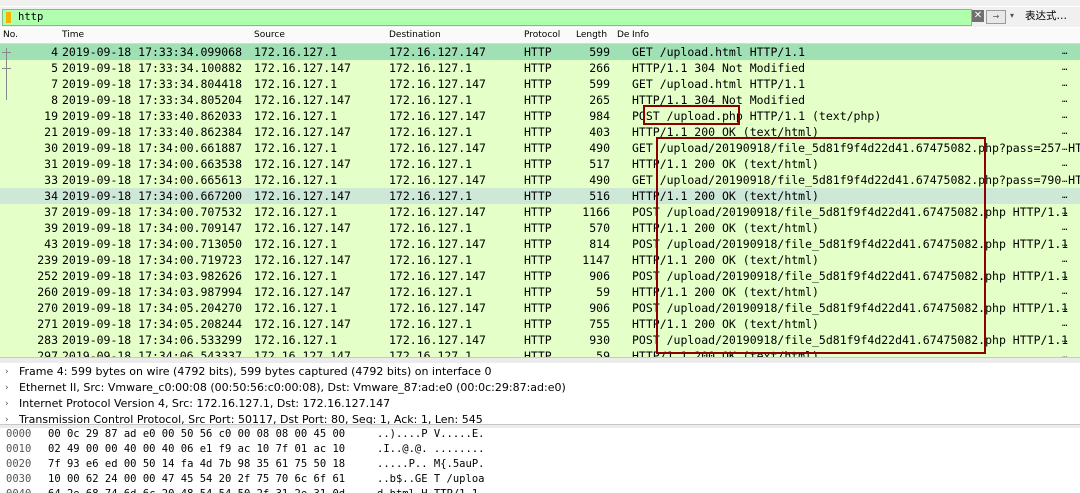  What do you see at coordinates (152, 164) in the screenshot?
I see `packet-time: 2019-09-18 17:34:00.663538` at bounding box center [152, 164].